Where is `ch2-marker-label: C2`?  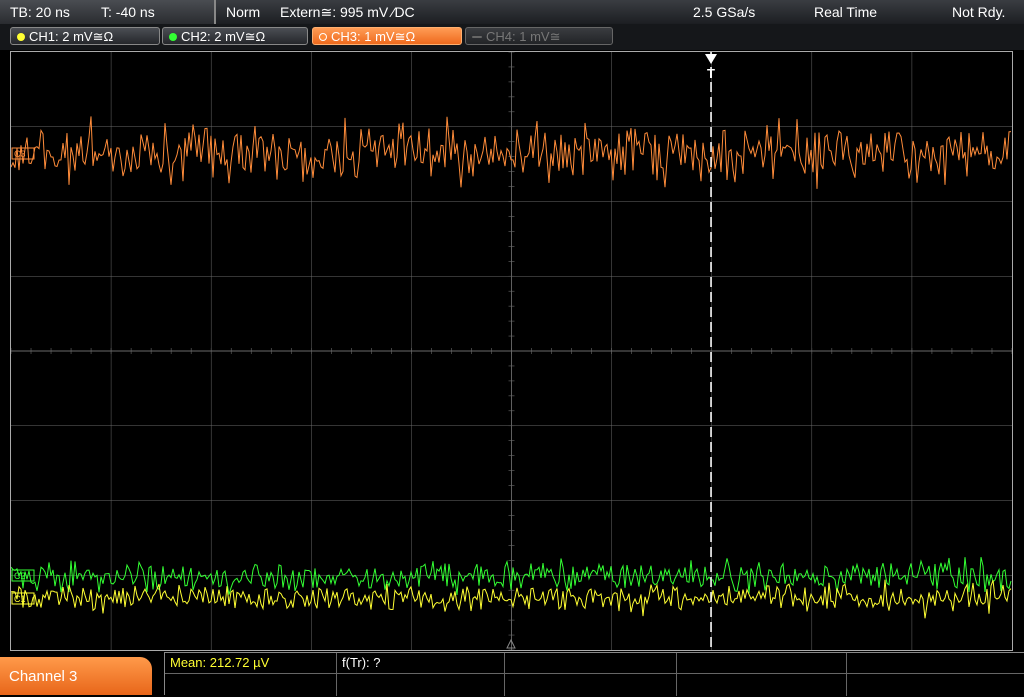
ch2-marker-label: C2 is located at coordinates (20, 576).